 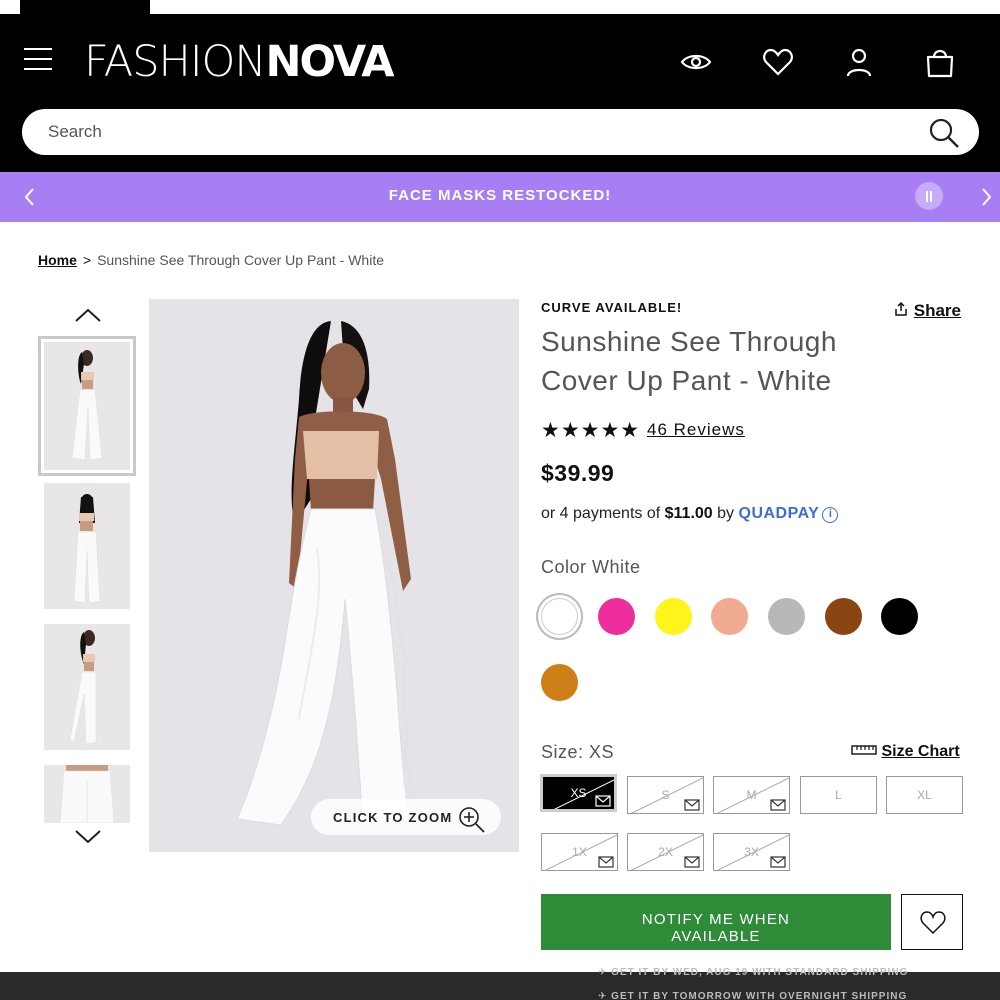 What do you see at coordinates (330, 62) in the screenshot?
I see `logo-bold-text: NOVA` at bounding box center [330, 62].